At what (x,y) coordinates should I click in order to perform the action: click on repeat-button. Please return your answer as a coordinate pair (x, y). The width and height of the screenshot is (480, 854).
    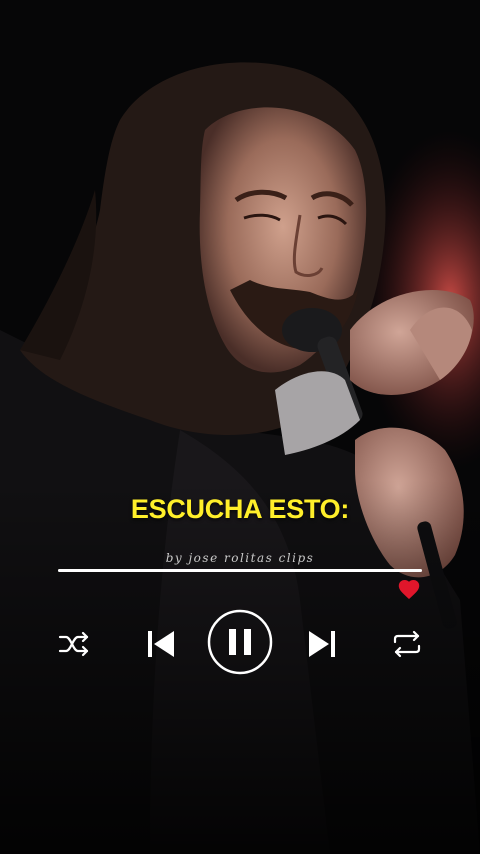
    Looking at the image, I should click on (407, 644).